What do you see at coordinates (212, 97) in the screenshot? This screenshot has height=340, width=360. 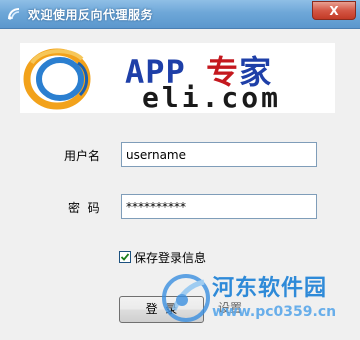 I see `brand-domain: eli.com` at bounding box center [212, 97].